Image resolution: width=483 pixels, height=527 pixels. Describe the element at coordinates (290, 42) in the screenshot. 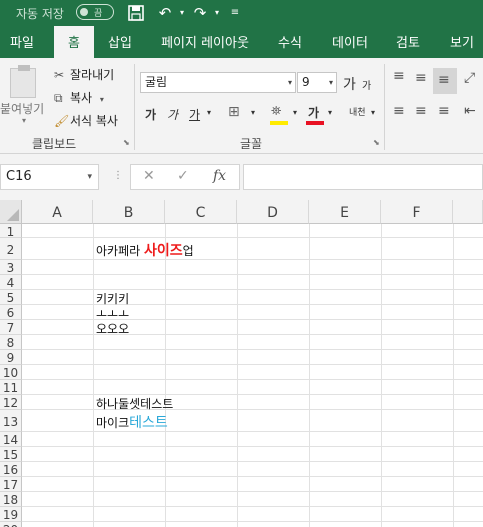

I see `tab-formulas: 수식` at that location.